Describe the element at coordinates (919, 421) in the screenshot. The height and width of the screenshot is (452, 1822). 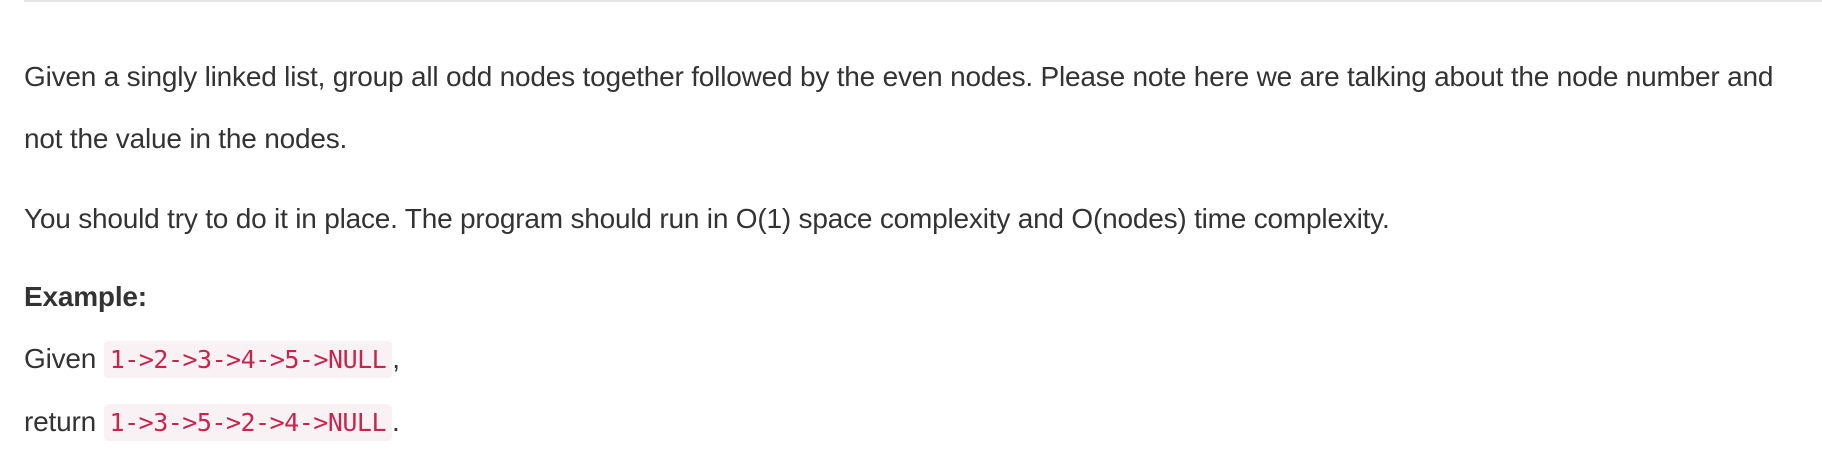
I see `example-return-line: return 1->3->5->2->4->NULL.` at that location.